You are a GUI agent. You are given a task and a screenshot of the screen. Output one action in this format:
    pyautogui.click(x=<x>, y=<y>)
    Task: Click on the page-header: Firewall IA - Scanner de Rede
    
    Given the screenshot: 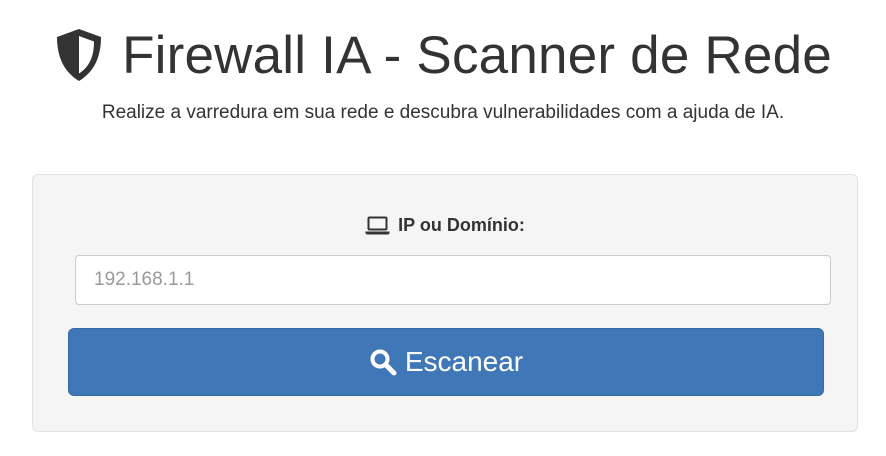 What is the action you would take?
    pyautogui.click(x=443, y=55)
    